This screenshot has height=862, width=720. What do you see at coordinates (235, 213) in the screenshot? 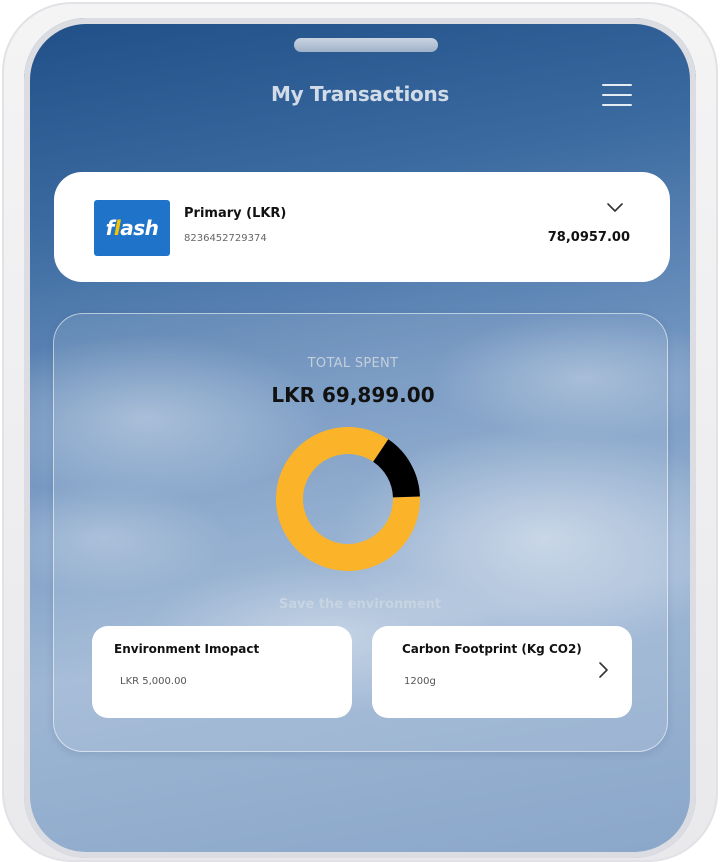
I see `account-name: Primary (LKR)` at bounding box center [235, 213].